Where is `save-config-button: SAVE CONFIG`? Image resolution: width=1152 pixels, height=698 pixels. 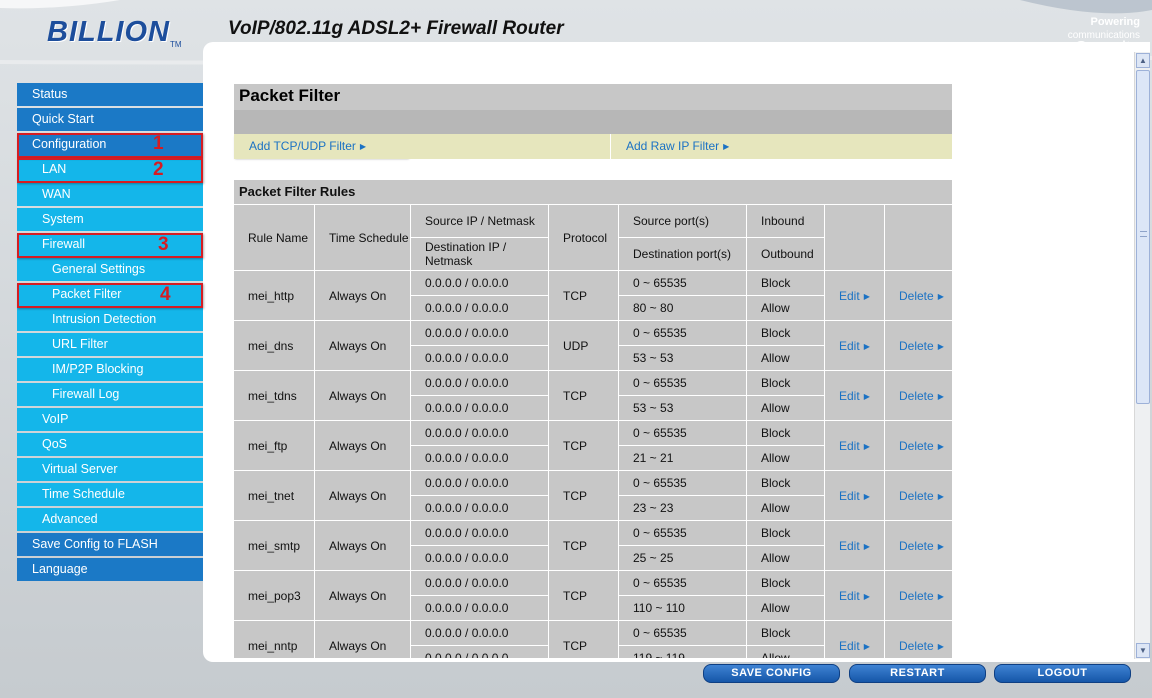
save-config-button: SAVE CONFIG is located at coordinates (771, 673).